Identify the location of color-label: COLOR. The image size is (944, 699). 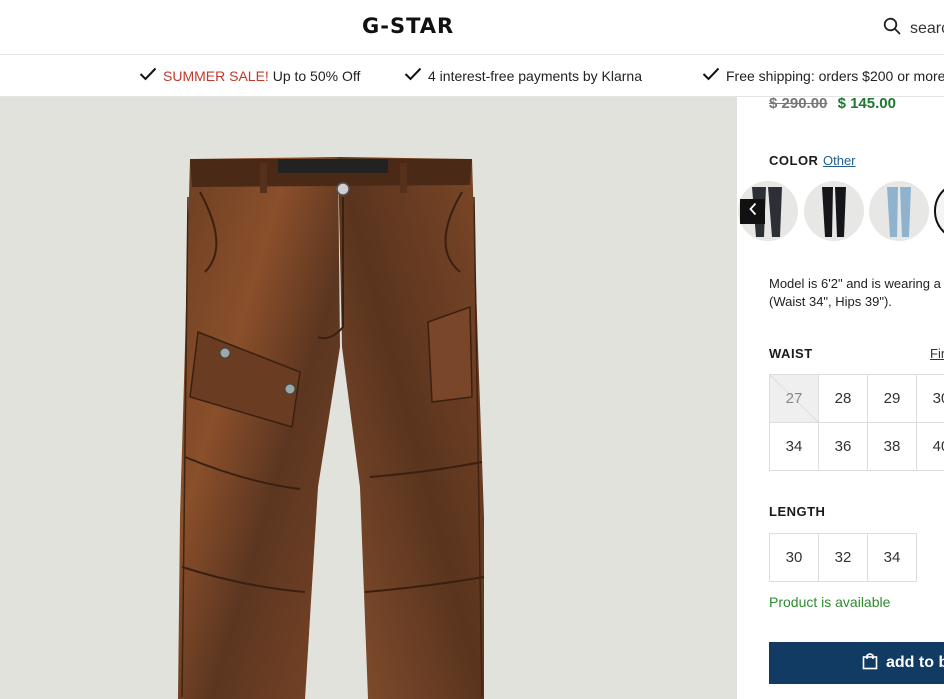
(794, 160).